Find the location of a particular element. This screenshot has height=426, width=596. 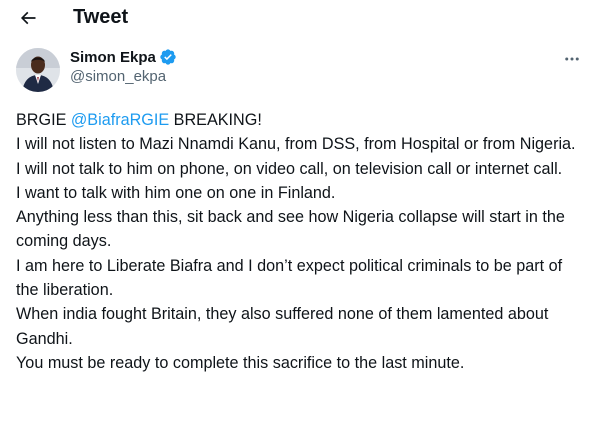

display-name: Simon Ekpa is located at coordinates (113, 57).